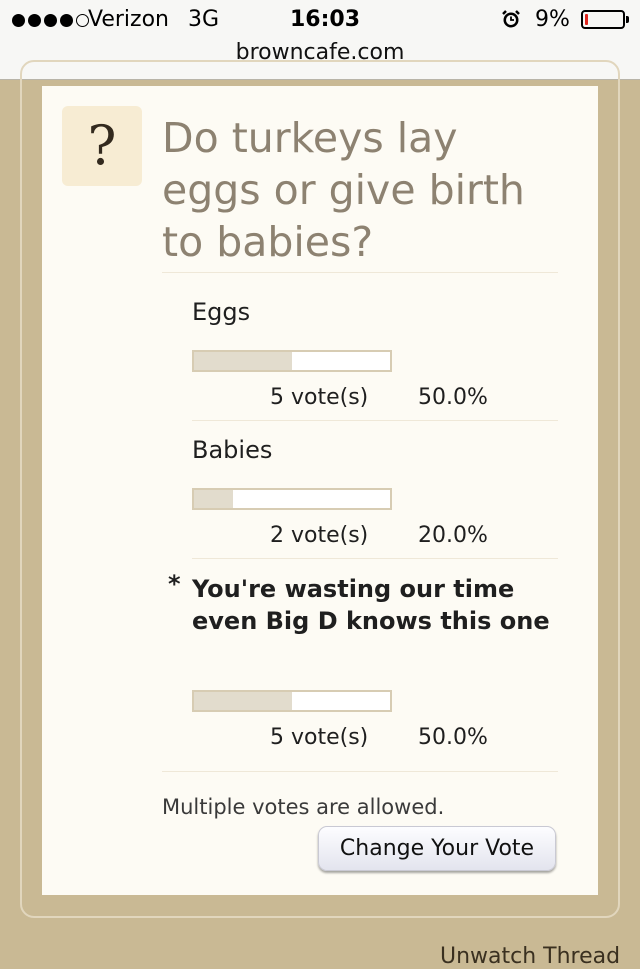 The height and width of the screenshot is (969, 640). I want to click on battery-icon, so click(605, 19).